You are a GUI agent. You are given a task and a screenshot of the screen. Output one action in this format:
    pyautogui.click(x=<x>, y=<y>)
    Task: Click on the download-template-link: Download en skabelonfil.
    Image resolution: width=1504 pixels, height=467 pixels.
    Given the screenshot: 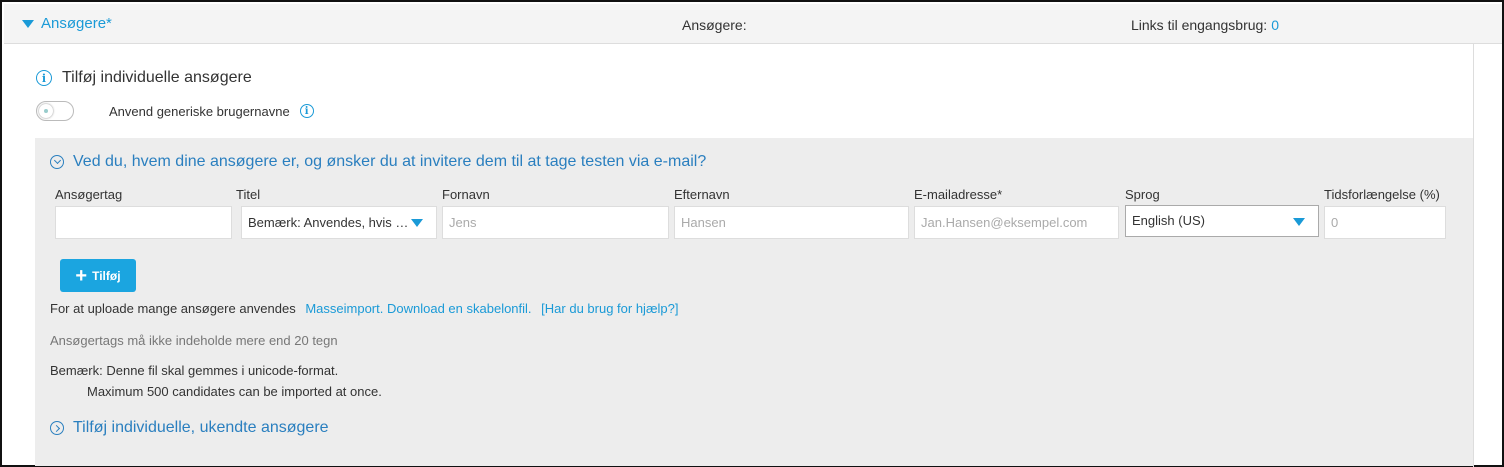 What is the action you would take?
    pyautogui.click(x=459, y=308)
    